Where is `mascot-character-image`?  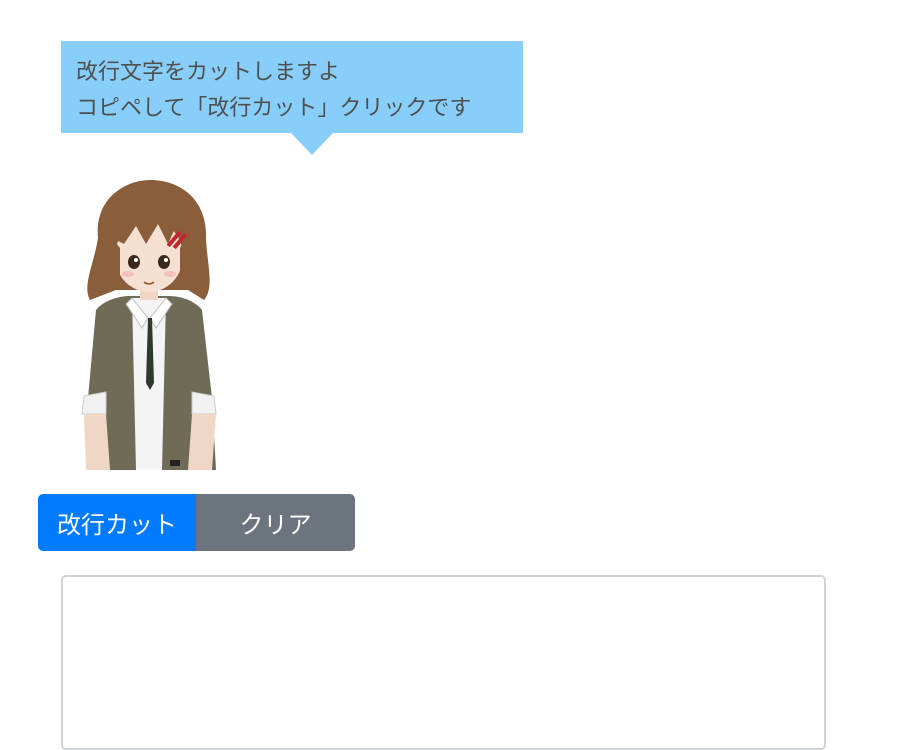
mascot-character-image is located at coordinates (149, 325).